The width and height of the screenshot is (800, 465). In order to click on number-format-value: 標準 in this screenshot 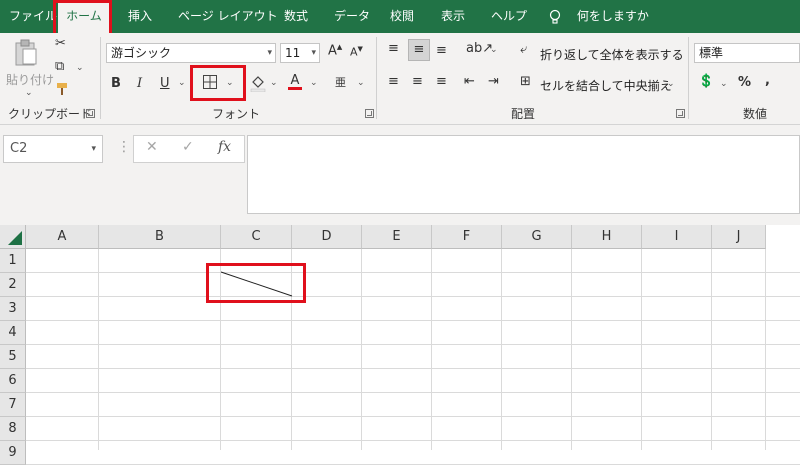, I will do `click(711, 53)`.